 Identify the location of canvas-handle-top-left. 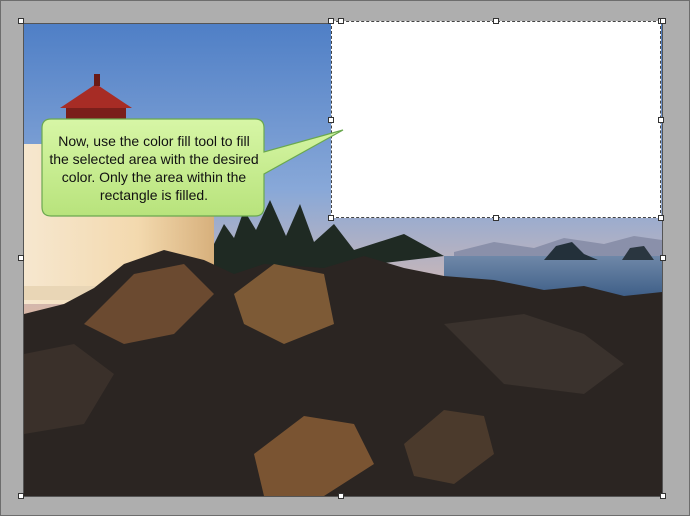
(21, 21).